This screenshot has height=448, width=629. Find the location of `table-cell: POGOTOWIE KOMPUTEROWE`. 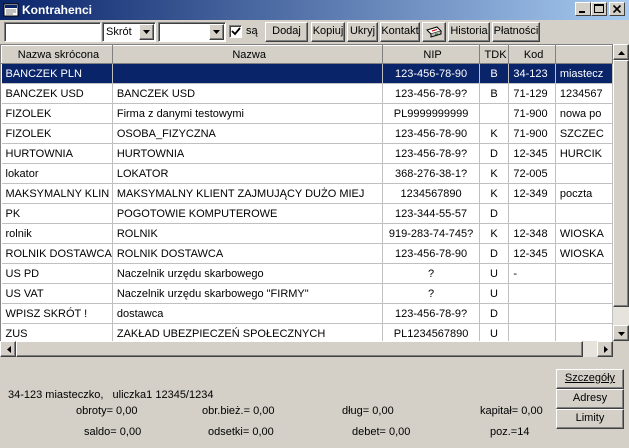

table-cell: POGOTOWIE KOMPUTEROWE is located at coordinates (248, 213).